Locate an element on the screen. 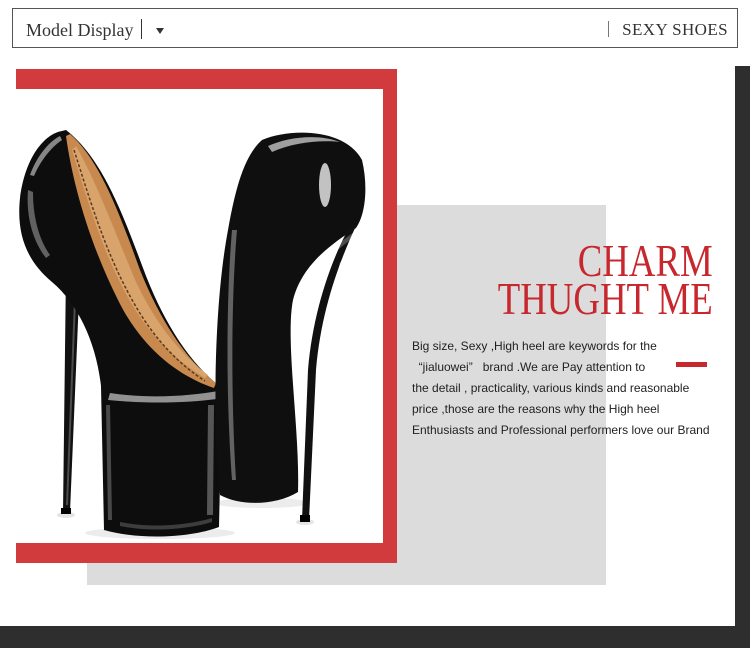 This screenshot has height=648, width=750. dropdown-divider is located at coordinates (141, 29).